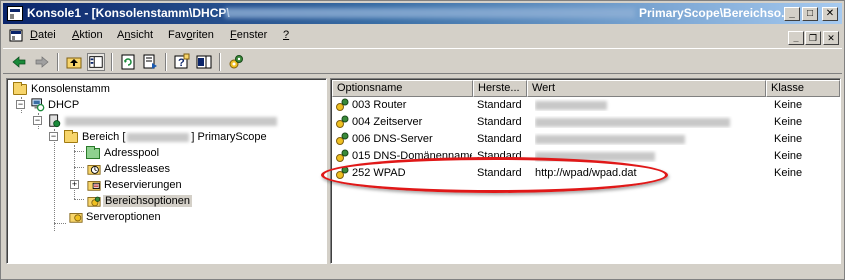 The height and width of the screenshot is (280, 845). What do you see at coordinates (831, 38) in the screenshot?
I see `mdi-close-button: ✕` at bounding box center [831, 38].